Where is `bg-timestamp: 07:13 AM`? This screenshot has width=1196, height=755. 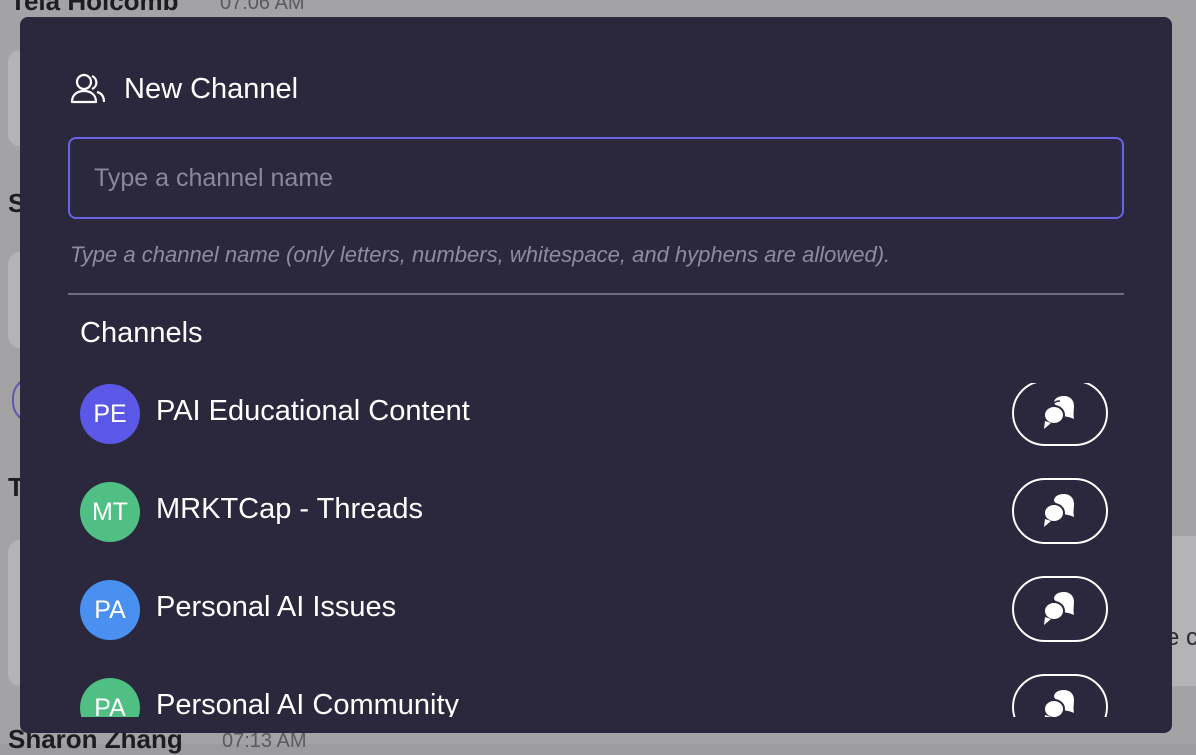
bg-timestamp: 07:13 AM is located at coordinates (264, 741).